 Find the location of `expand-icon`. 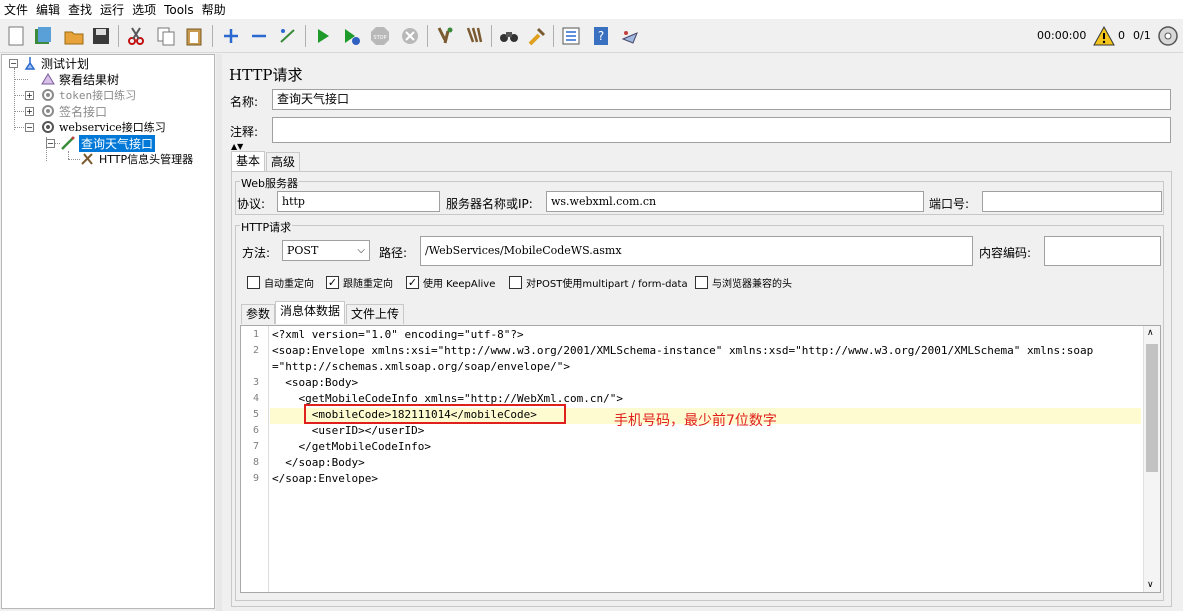

expand-icon is located at coordinates (231, 36).